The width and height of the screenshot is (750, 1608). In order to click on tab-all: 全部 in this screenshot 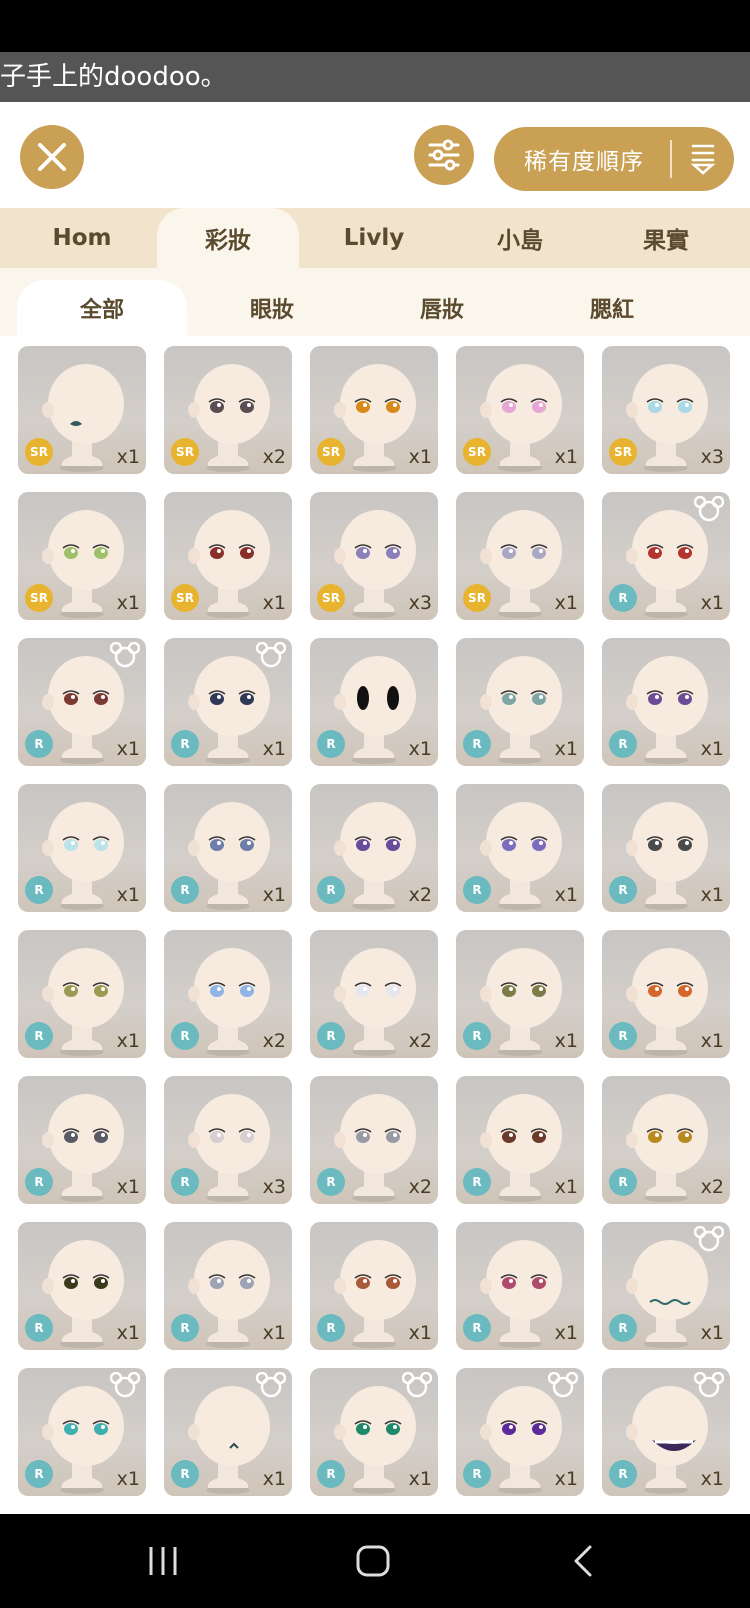, I will do `click(102, 308)`.